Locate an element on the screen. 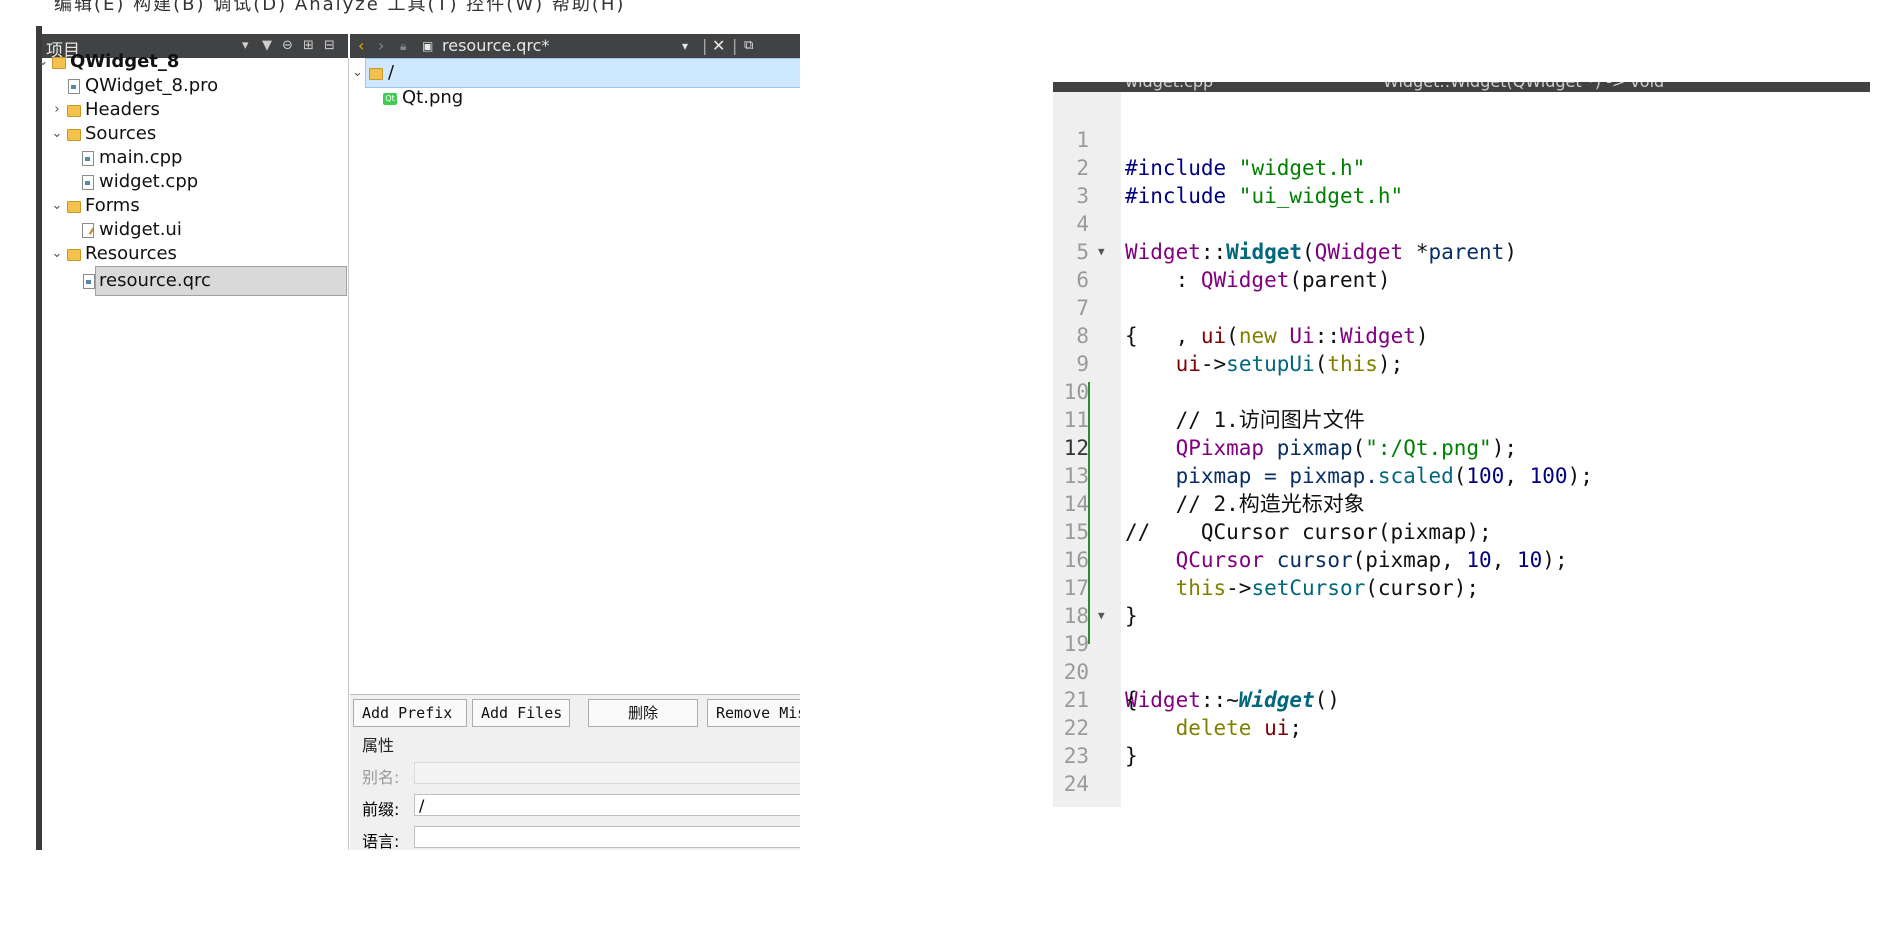  qt-logo-icon: Qt is located at coordinates (390, 99).